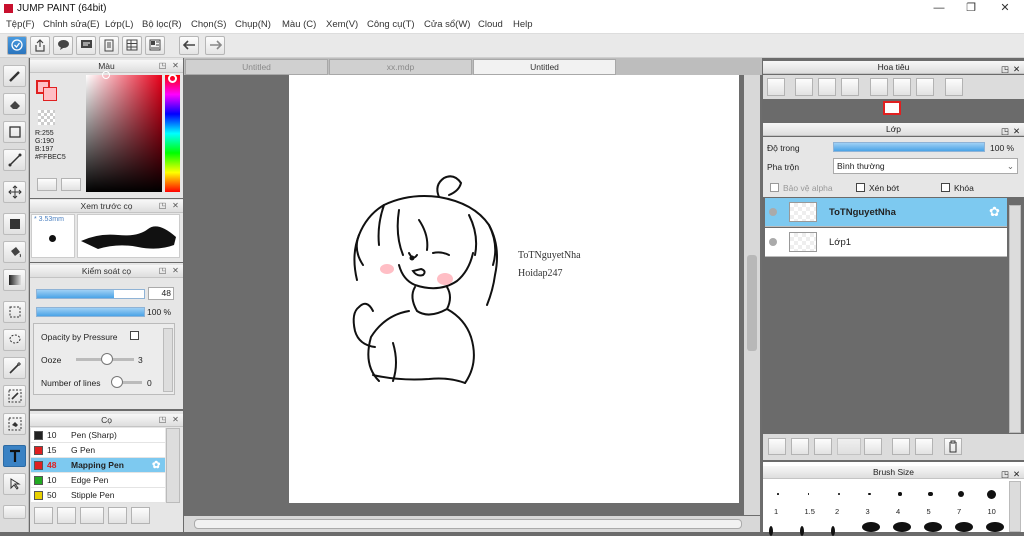  What do you see at coordinates (90, 294) in the screenshot?
I see `brush-size-slider` at bounding box center [90, 294].